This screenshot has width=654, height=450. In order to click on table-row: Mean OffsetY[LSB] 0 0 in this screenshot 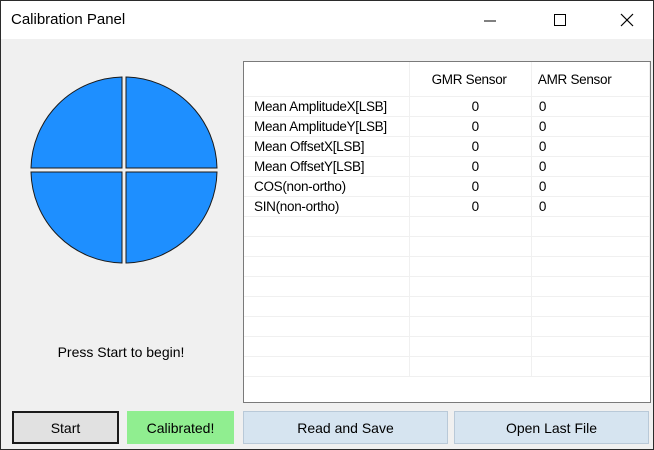, I will do `click(447, 166)`.